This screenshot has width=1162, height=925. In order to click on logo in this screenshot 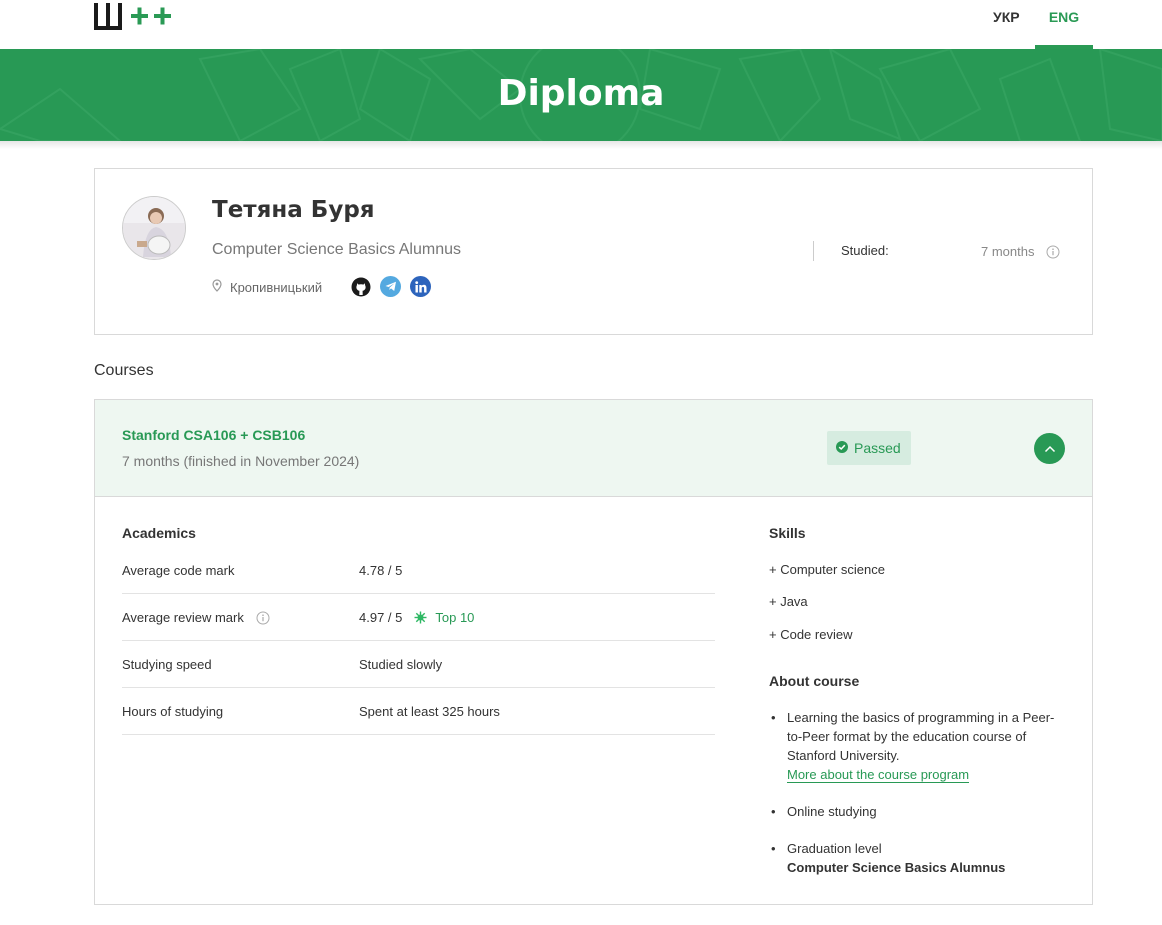, I will do `click(134, 16)`.